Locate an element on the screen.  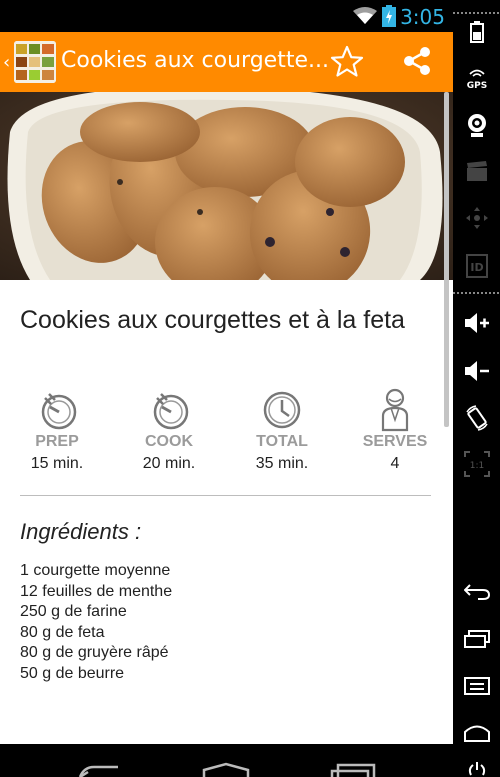
stat-prep: PREP 15 min. is located at coordinates (57, 429).